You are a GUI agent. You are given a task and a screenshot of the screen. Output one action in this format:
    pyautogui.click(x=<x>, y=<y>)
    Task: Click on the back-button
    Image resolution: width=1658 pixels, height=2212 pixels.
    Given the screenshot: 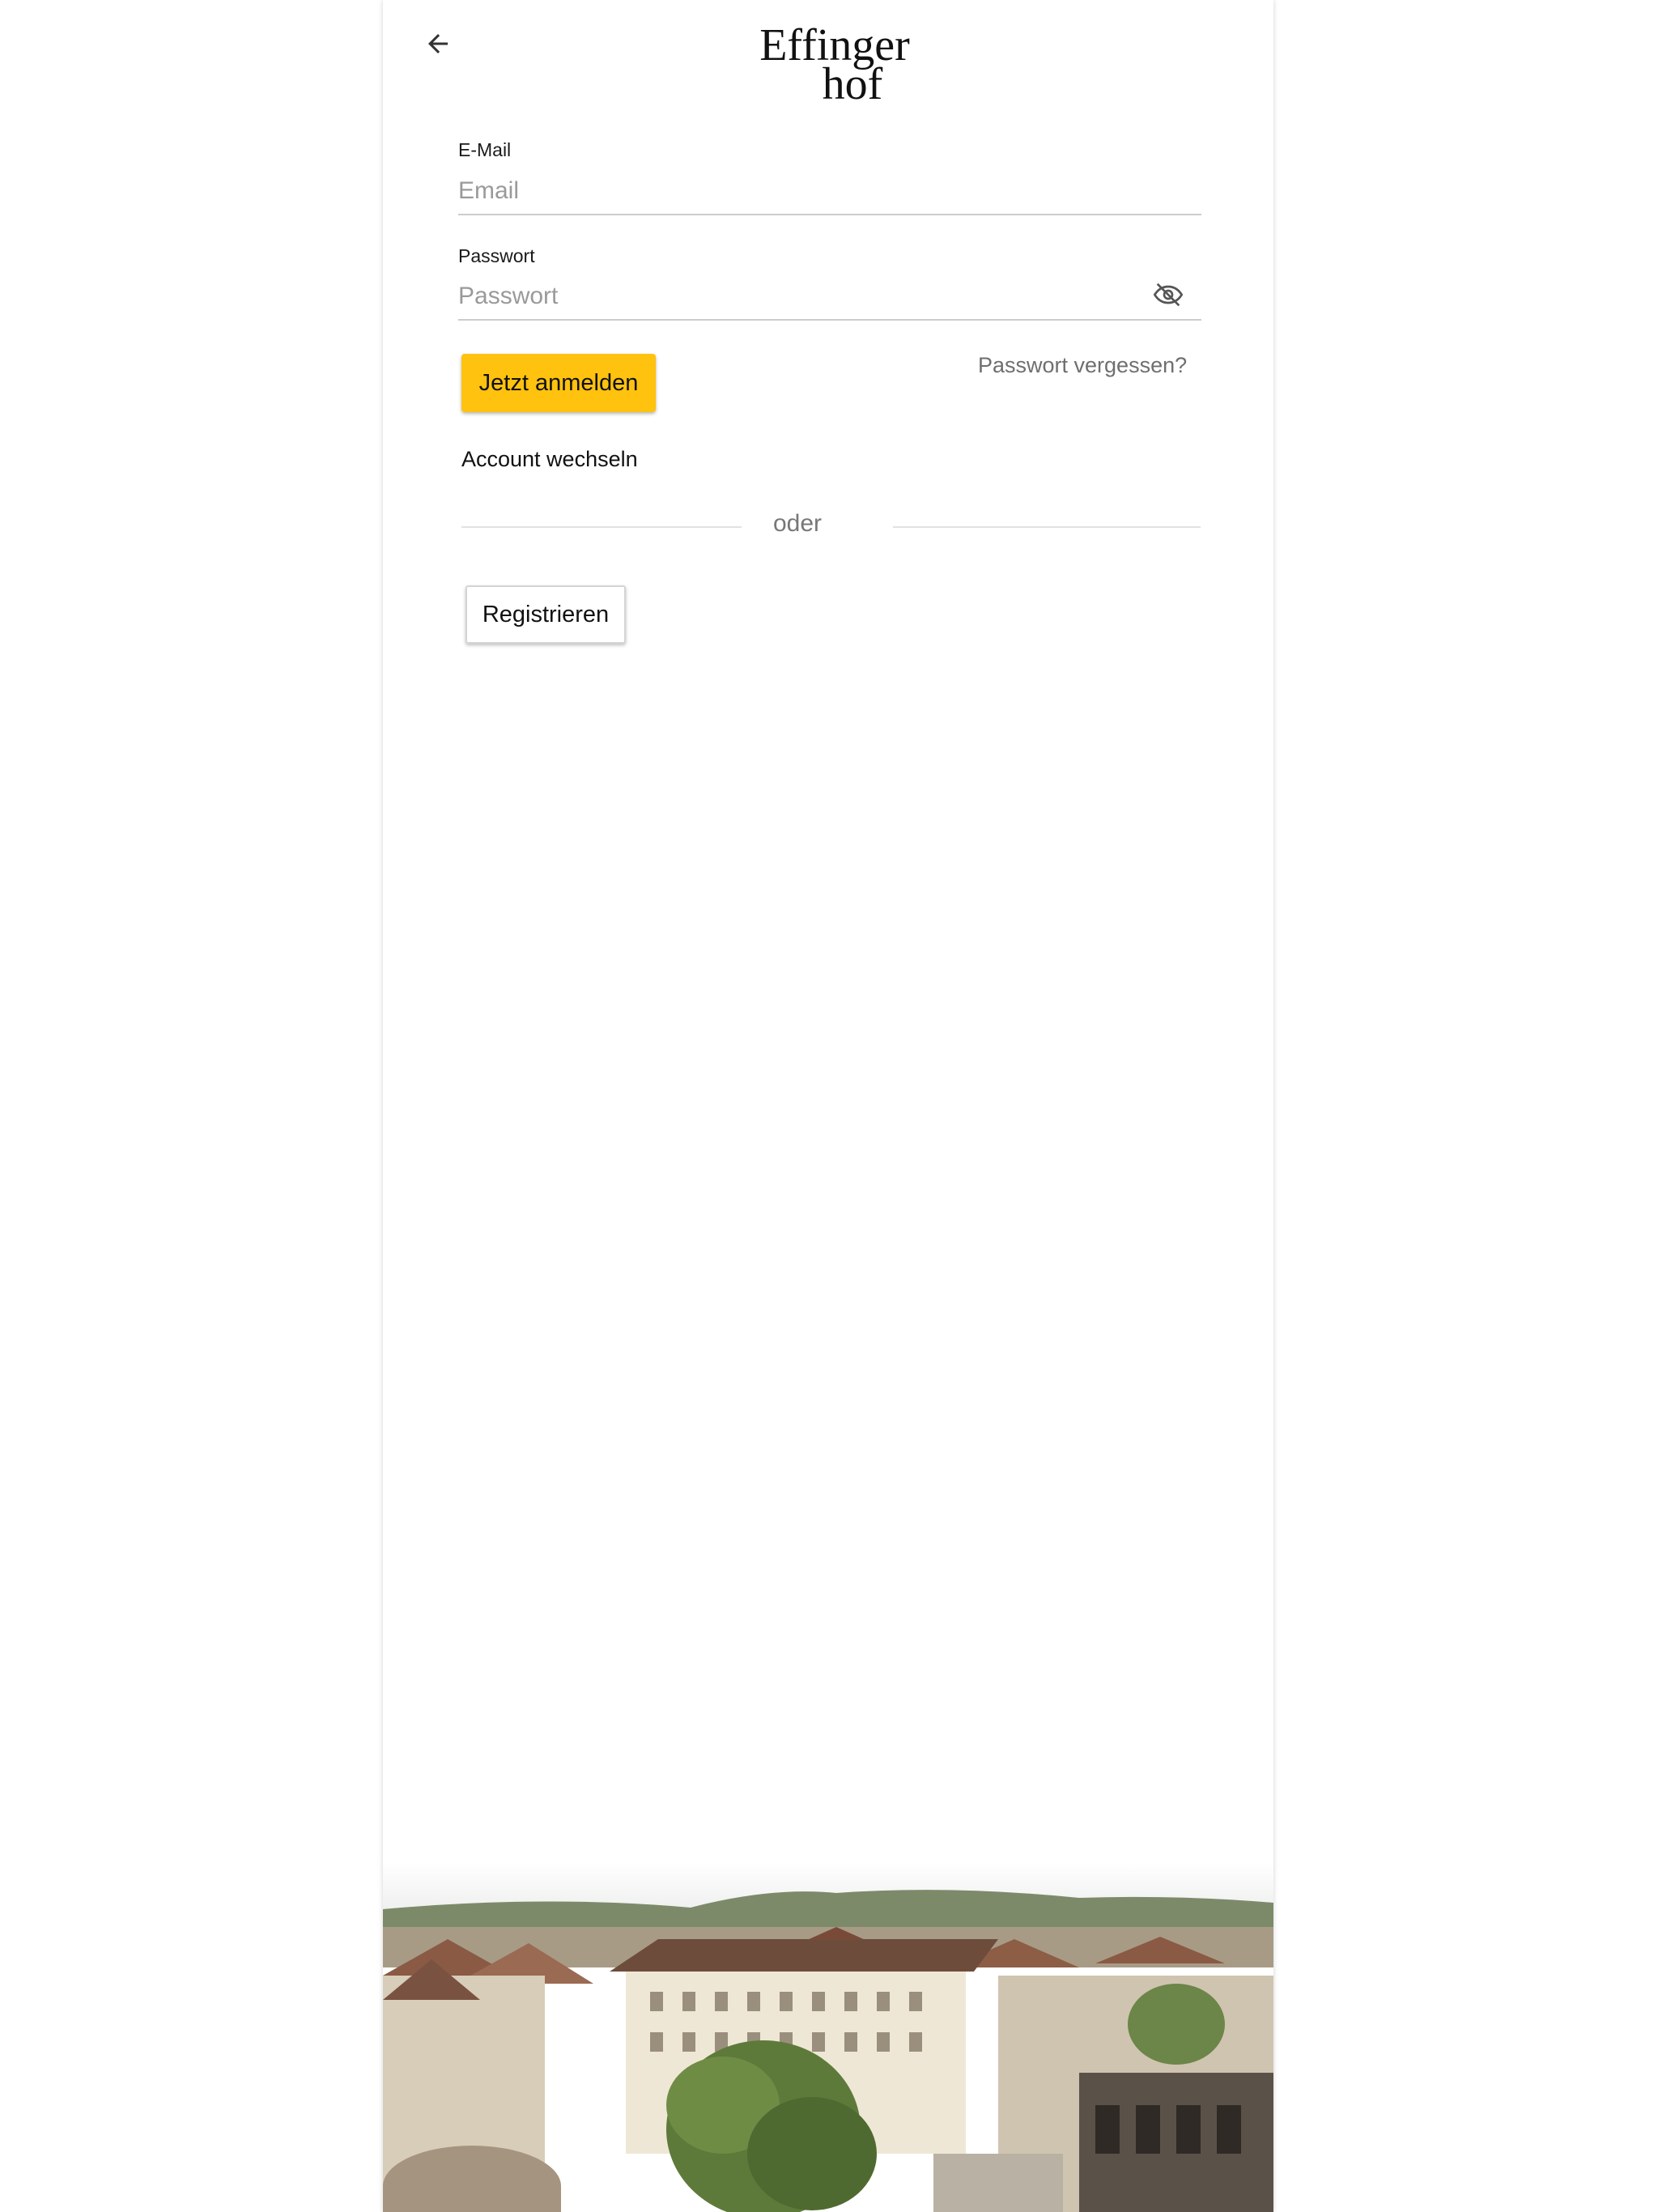 What is the action you would take?
    pyautogui.click(x=438, y=44)
    